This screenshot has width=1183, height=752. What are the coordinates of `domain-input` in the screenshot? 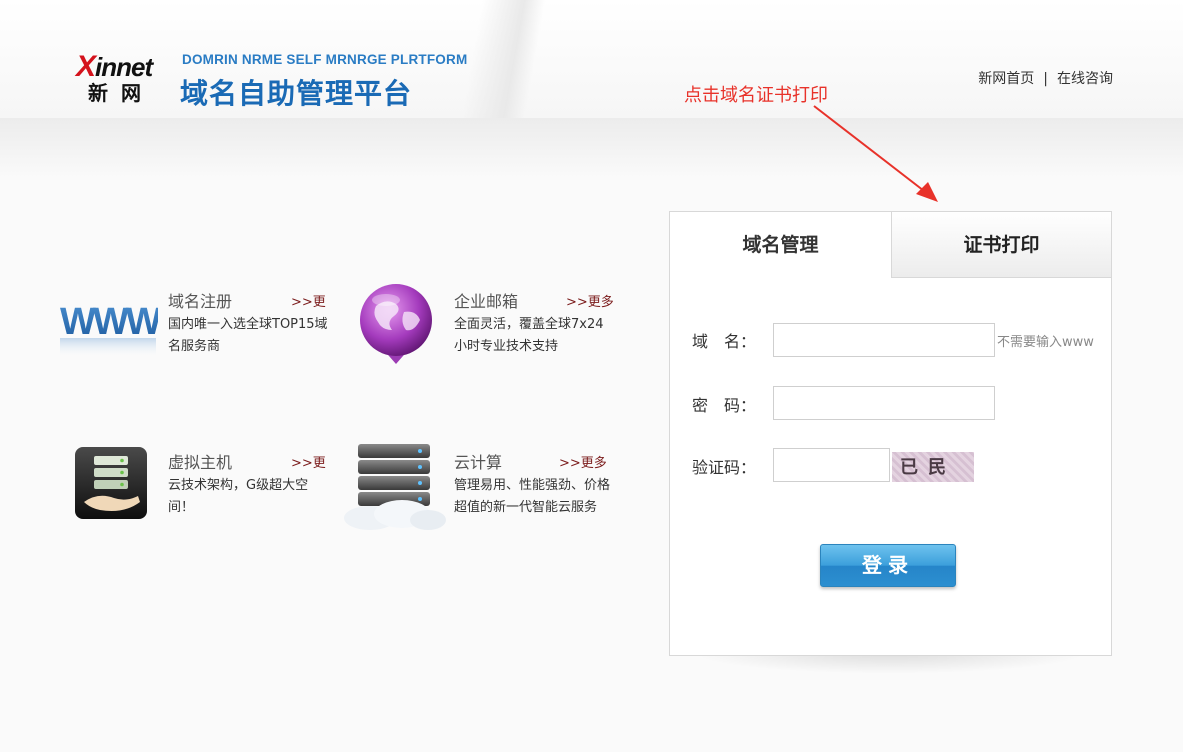 It's located at (884, 340).